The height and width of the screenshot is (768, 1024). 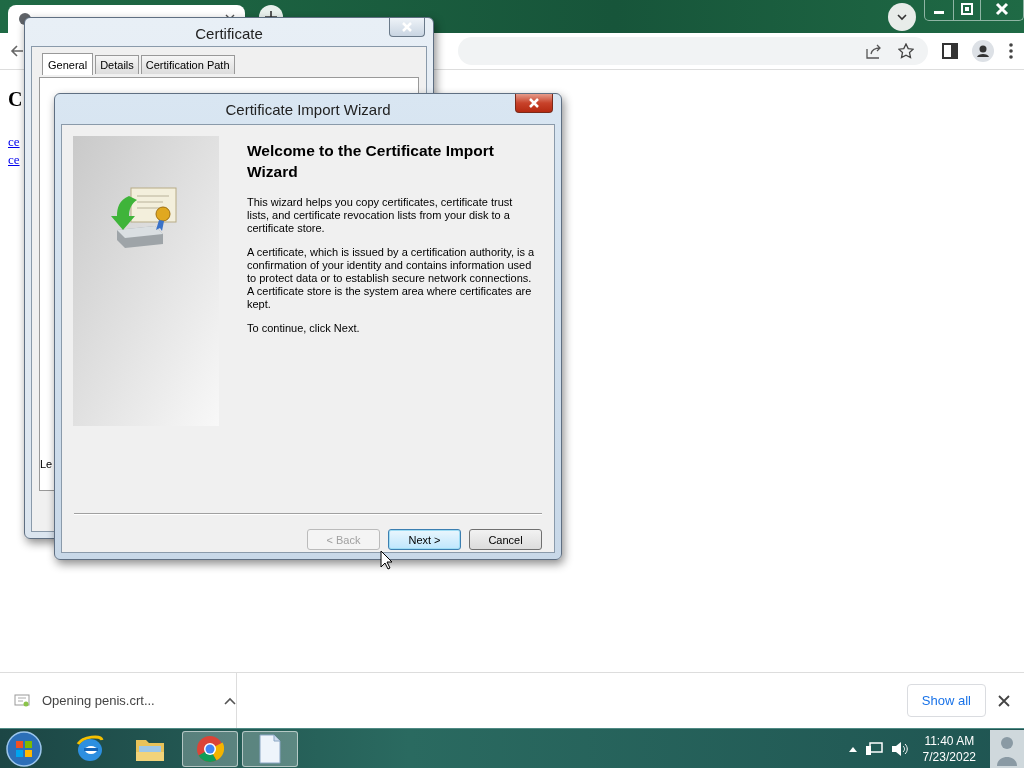 What do you see at coordinates (386, 560) in the screenshot?
I see `mouse-pointer-icon` at bounding box center [386, 560].